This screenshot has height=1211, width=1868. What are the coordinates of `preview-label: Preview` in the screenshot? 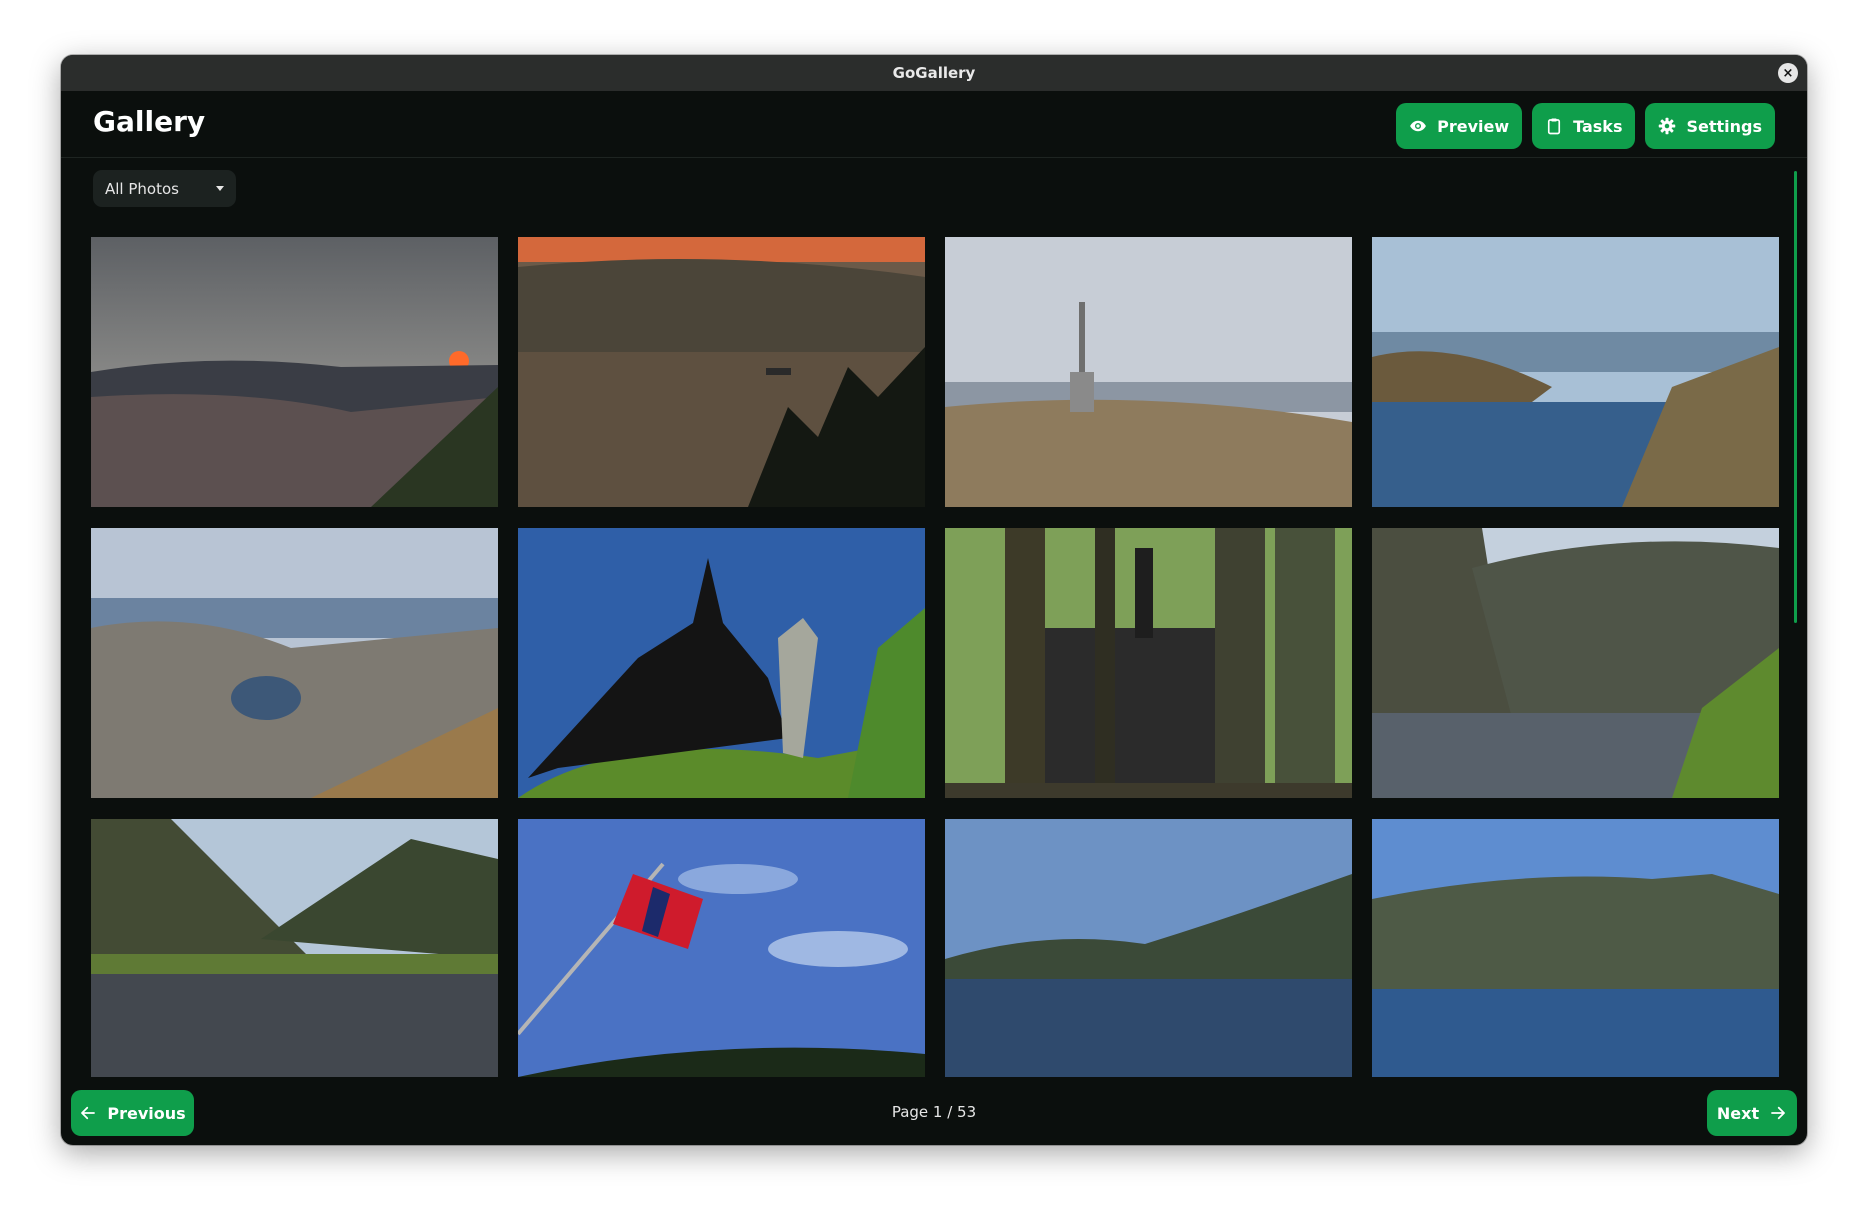 It's located at (1473, 126).